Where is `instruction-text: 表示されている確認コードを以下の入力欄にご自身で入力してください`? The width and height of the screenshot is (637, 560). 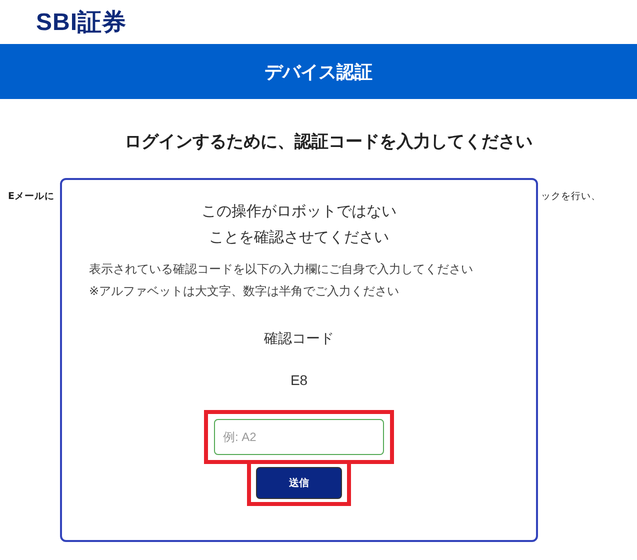
instruction-text: 表示されている確認コードを以下の入力欄にご自身で入力してください is located at coordinates (281, 269).